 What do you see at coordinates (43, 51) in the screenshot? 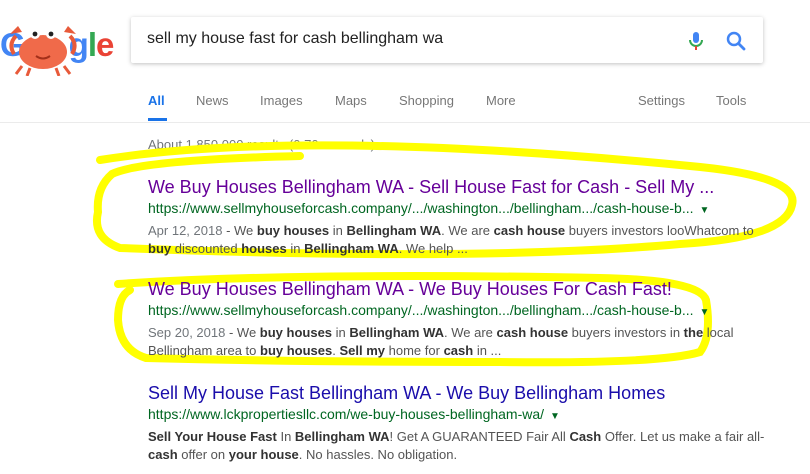
I see `crab-icon` at bounding box center [43, 51].